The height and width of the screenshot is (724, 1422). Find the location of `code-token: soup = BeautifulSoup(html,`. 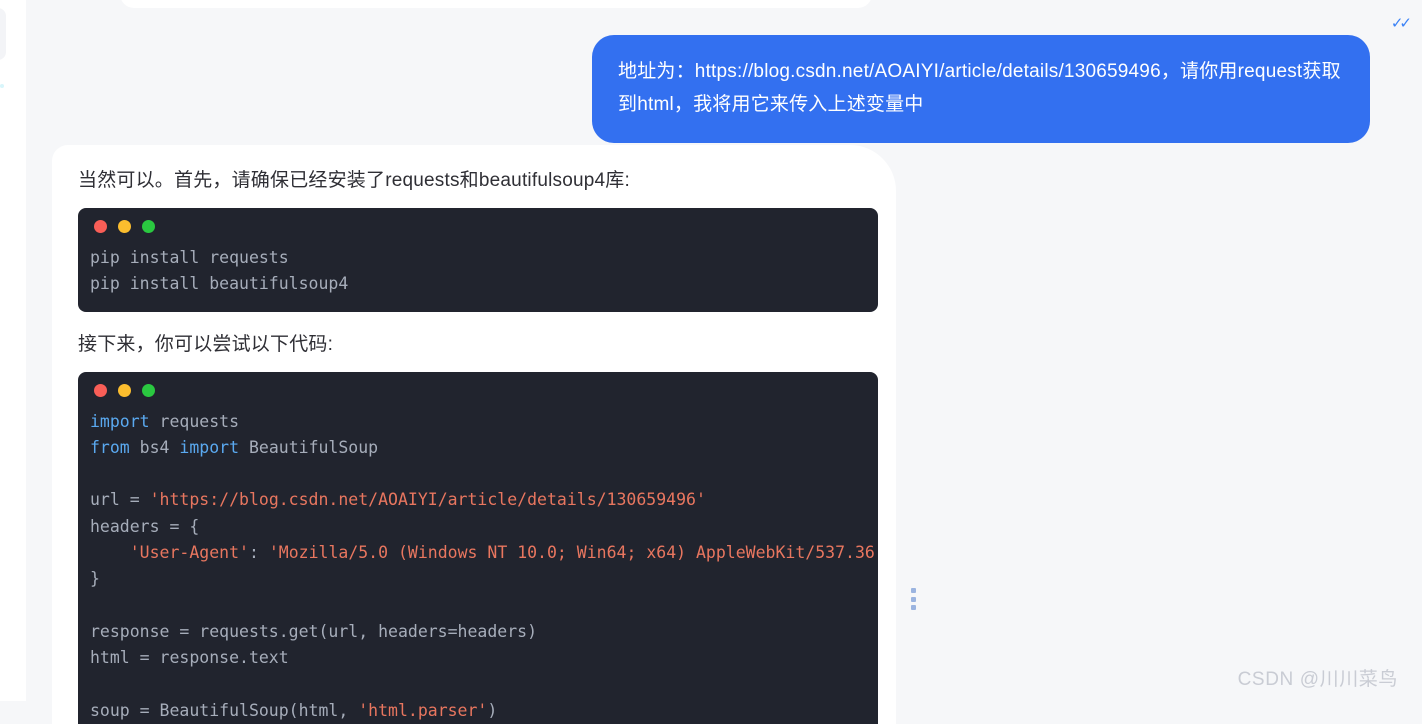

code-token: soup = BeautifulSoup(html, is located at coordinates (224, 710).